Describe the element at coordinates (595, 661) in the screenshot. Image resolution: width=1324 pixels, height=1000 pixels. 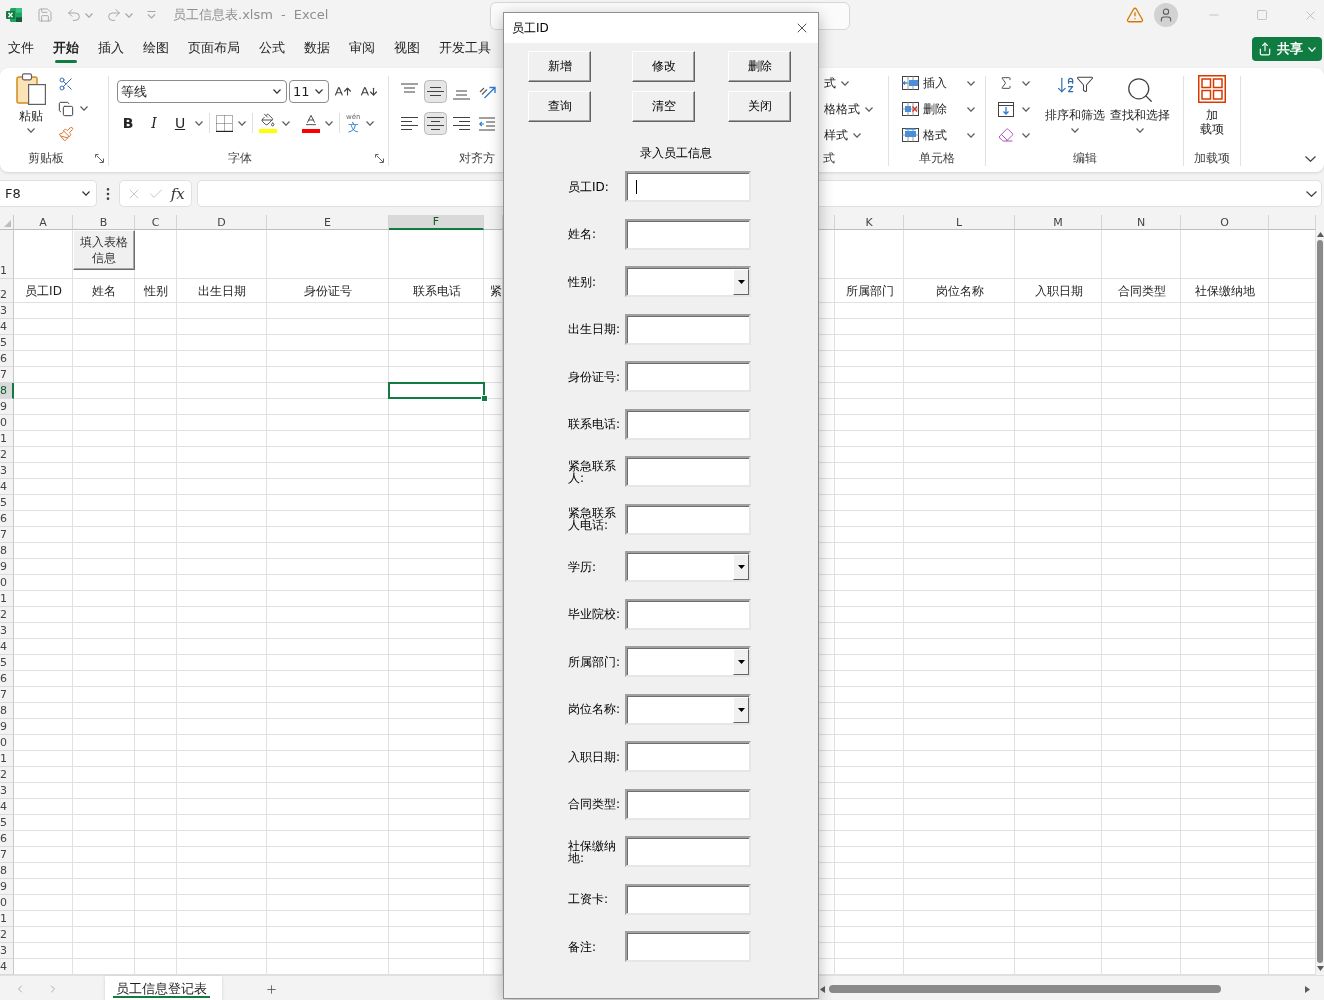
I see `field-label: 所属部门:` at that location.